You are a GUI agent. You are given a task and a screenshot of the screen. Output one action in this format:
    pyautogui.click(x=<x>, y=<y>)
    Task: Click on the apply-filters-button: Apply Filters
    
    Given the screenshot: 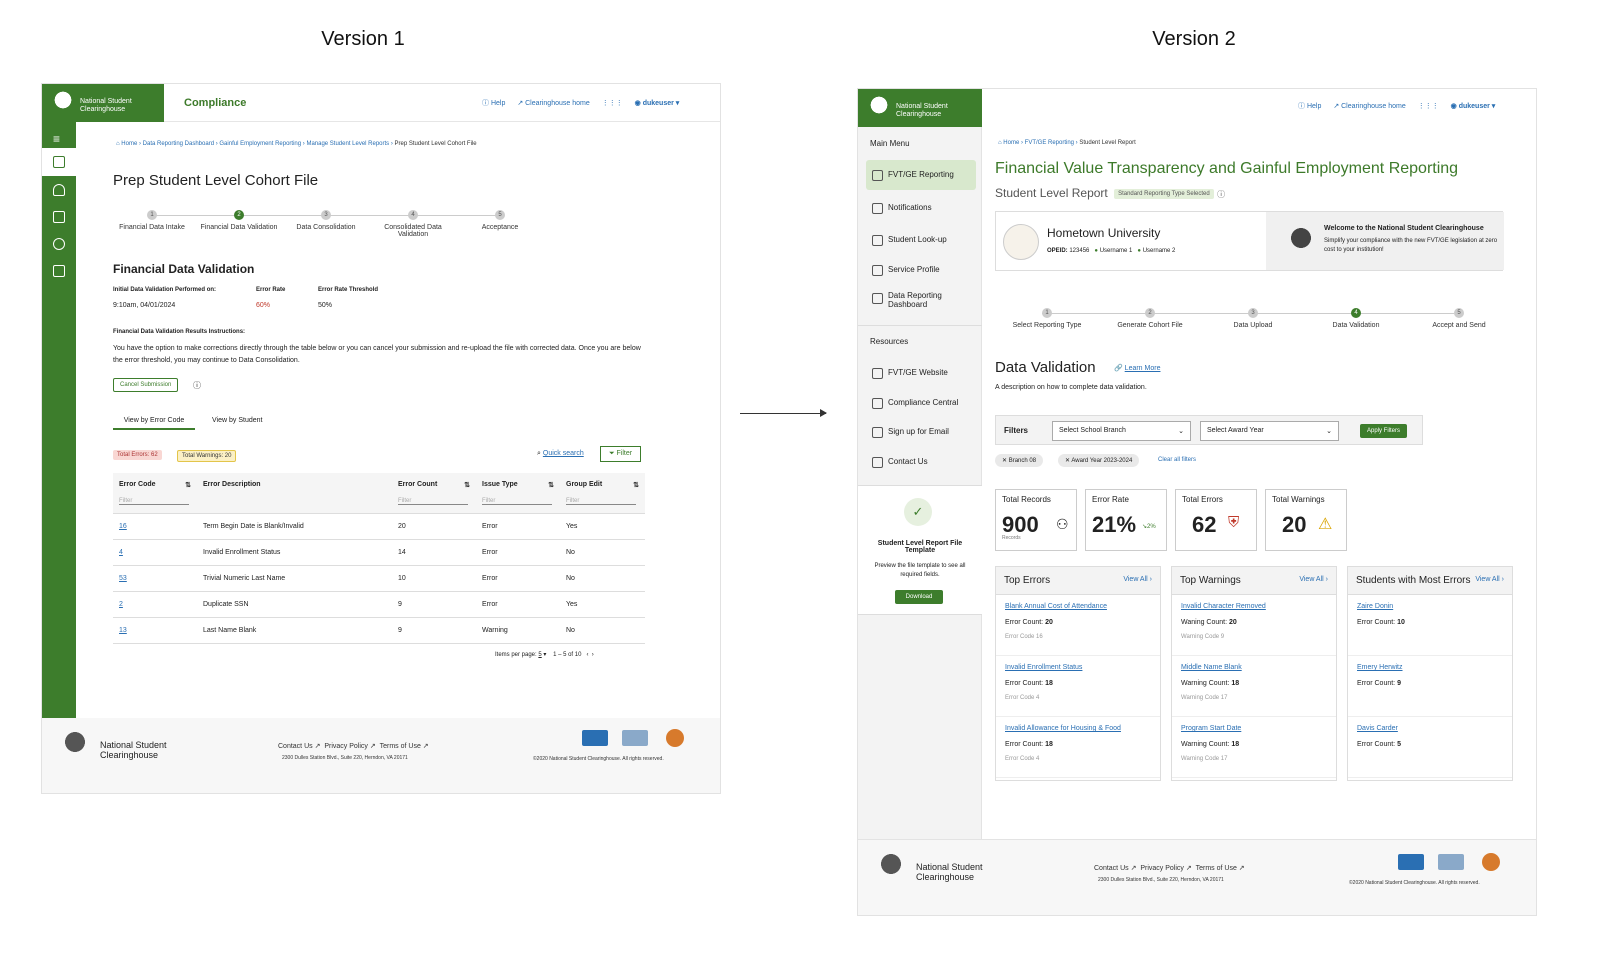 What is the action you would take?
    pyautogui.click(x=1384, y=431)
    